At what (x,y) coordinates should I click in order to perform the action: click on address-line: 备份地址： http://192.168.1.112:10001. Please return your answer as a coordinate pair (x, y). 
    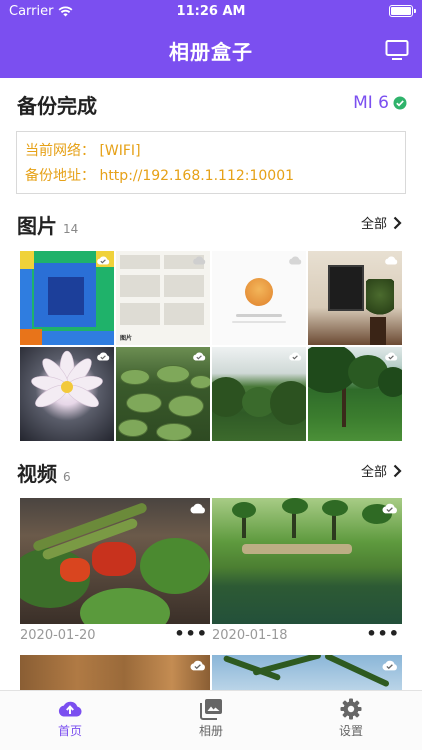
    Looking at the image, I should click on (211, 176).